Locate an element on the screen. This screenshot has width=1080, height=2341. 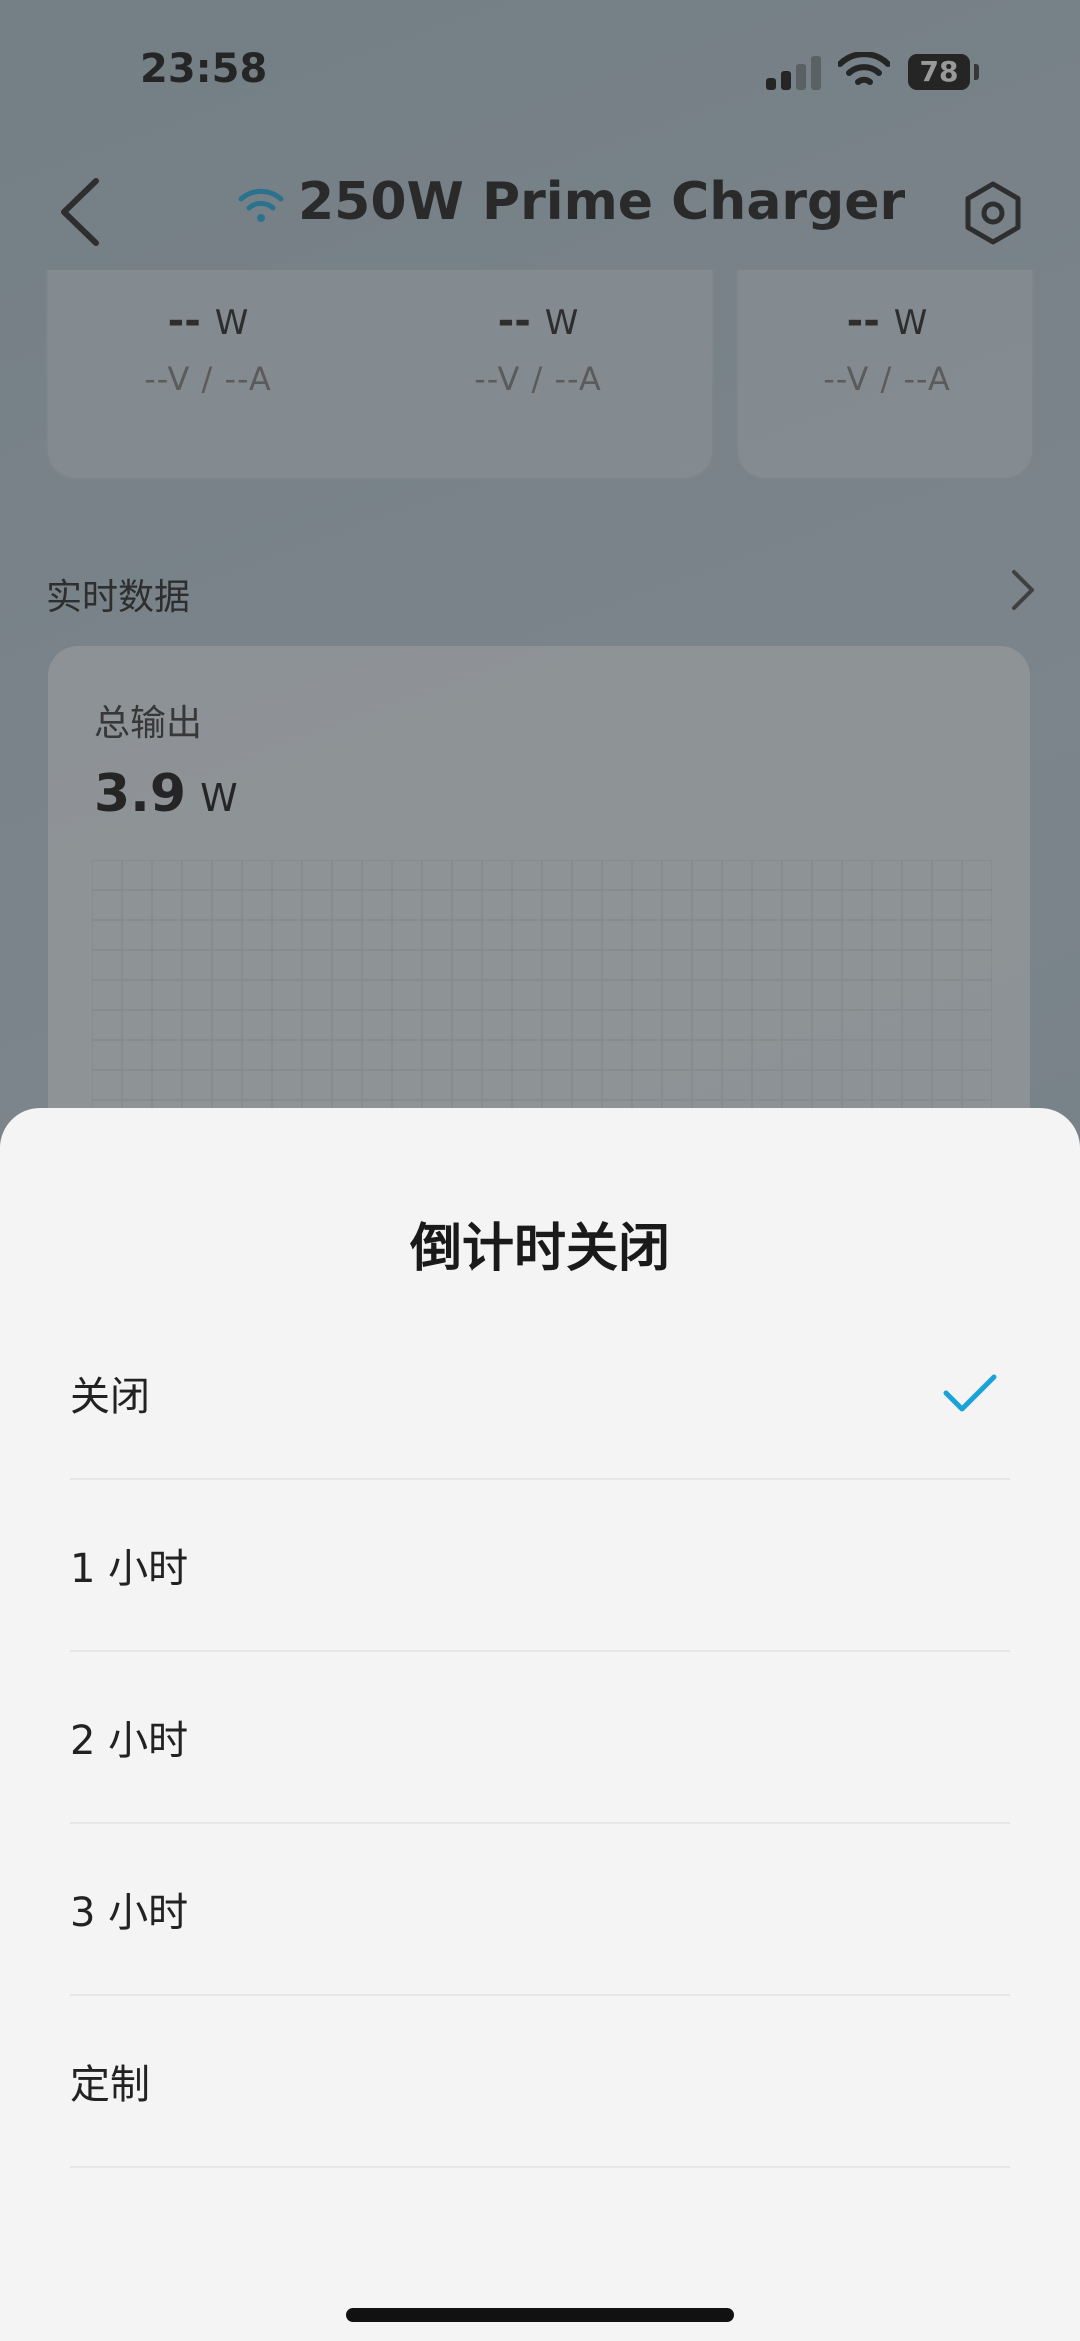
option-label: 2 小时 is located at coordinates (129, 1741).